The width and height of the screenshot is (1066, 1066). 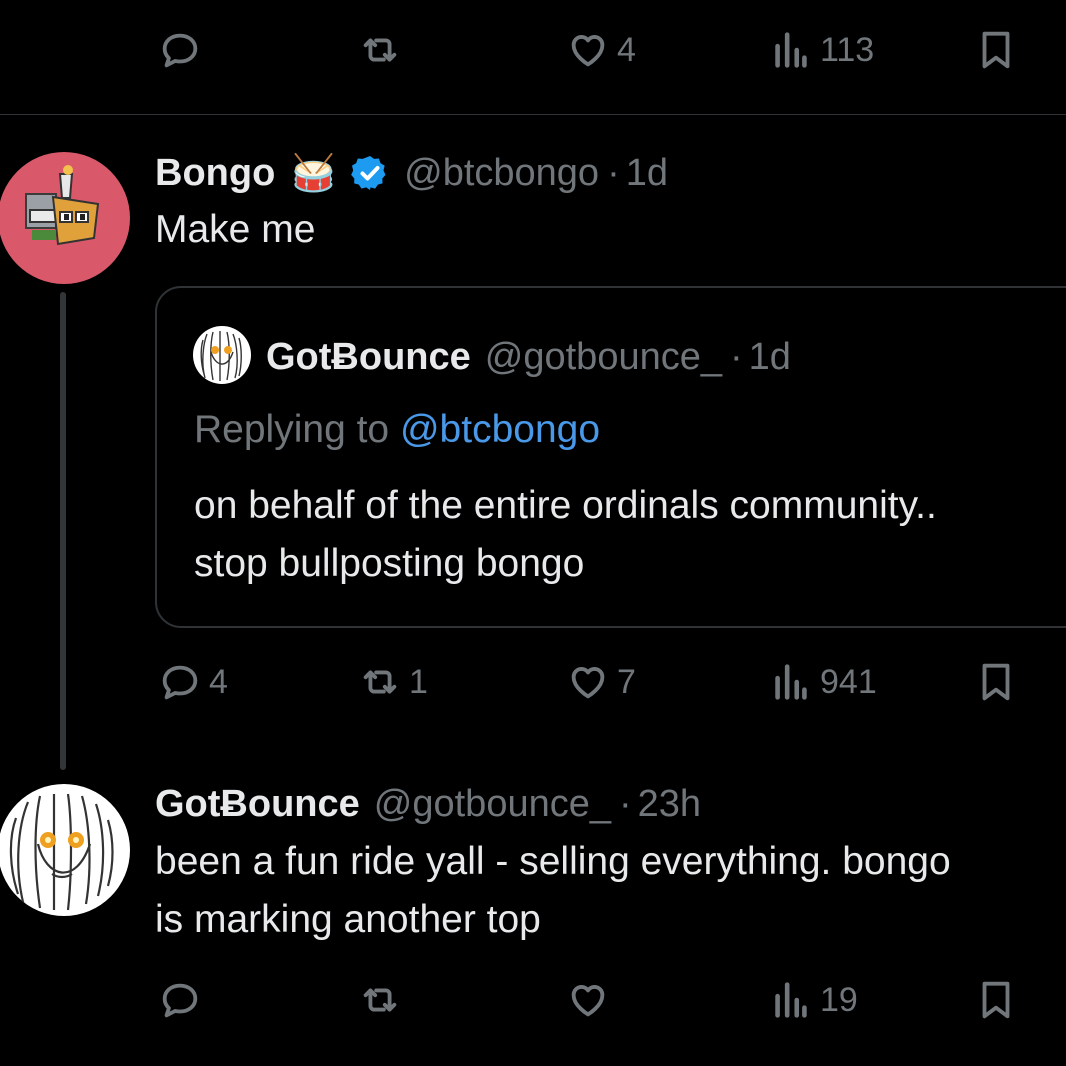 I want to click on main-action-bar: 4 1 7 941, so click(x=533, y=682).